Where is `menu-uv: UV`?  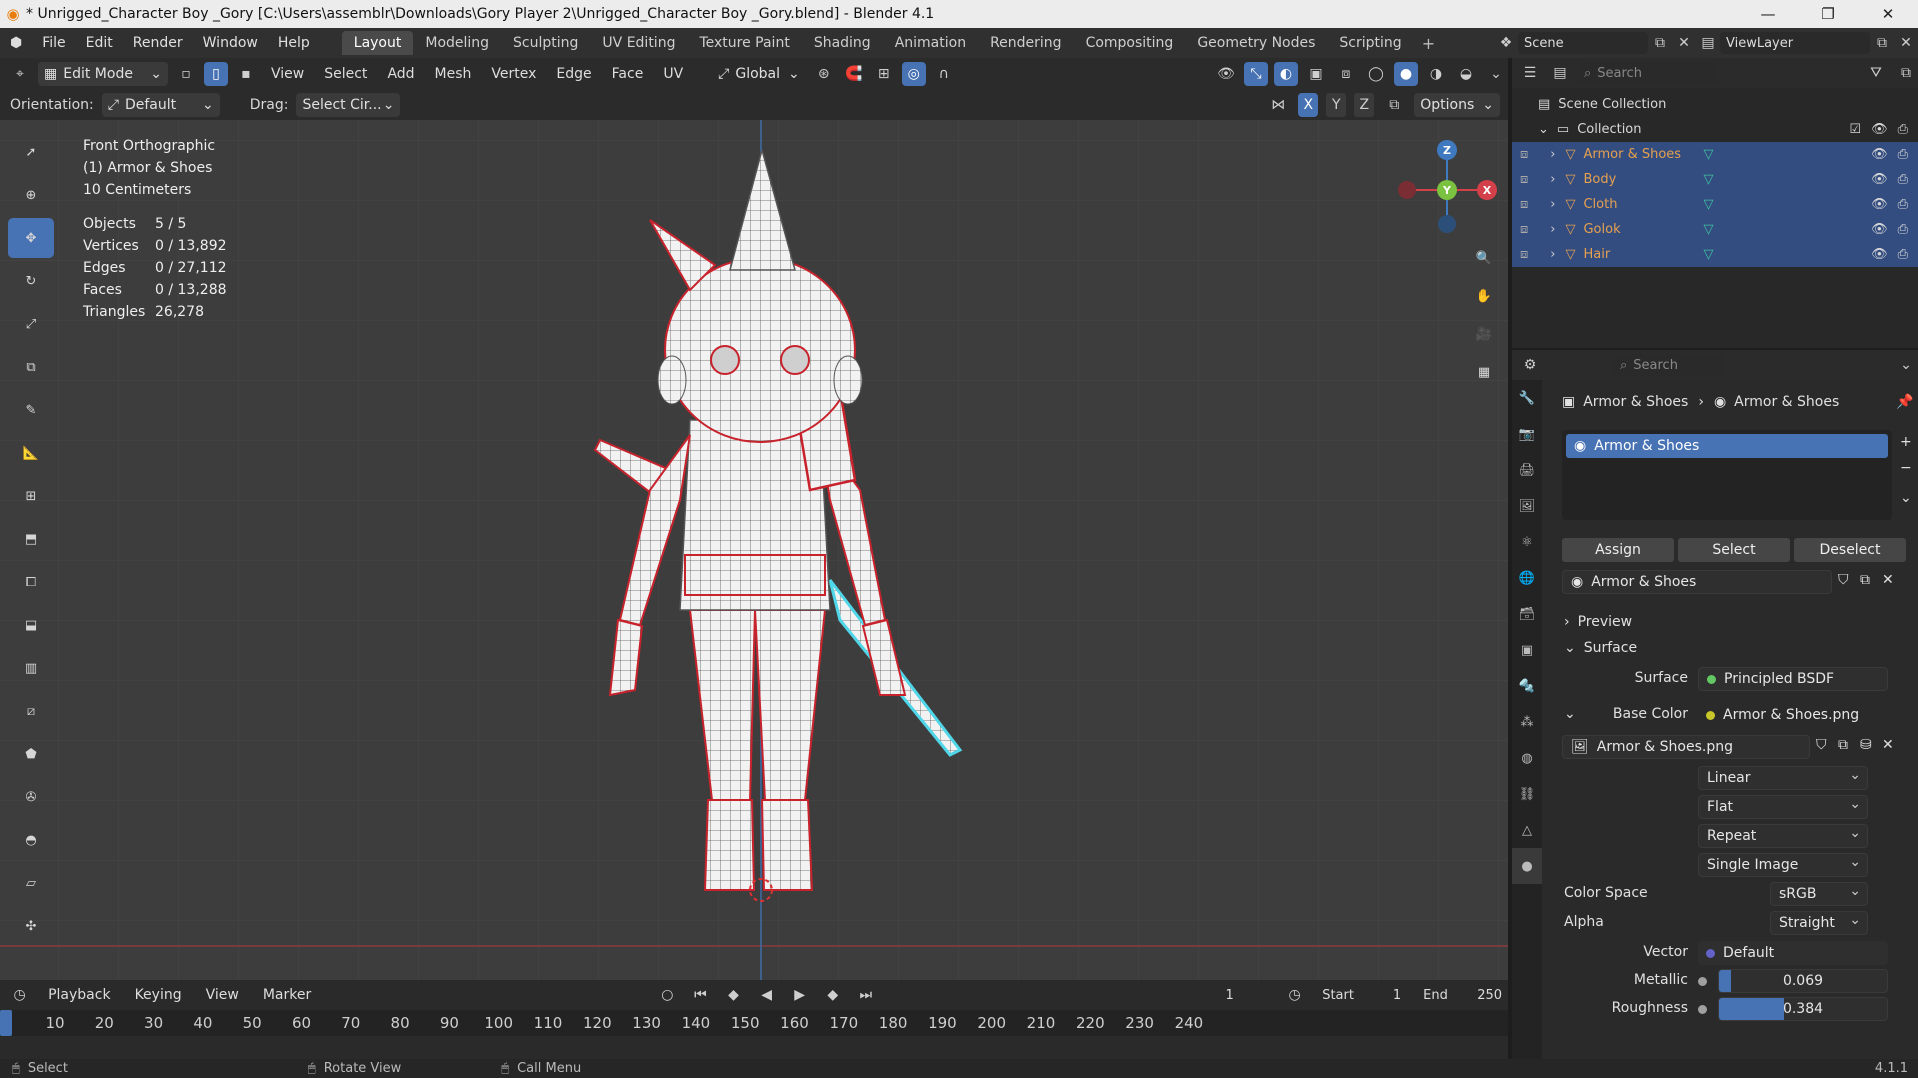 menu-uv: UV is located at coordinates (673, 74).